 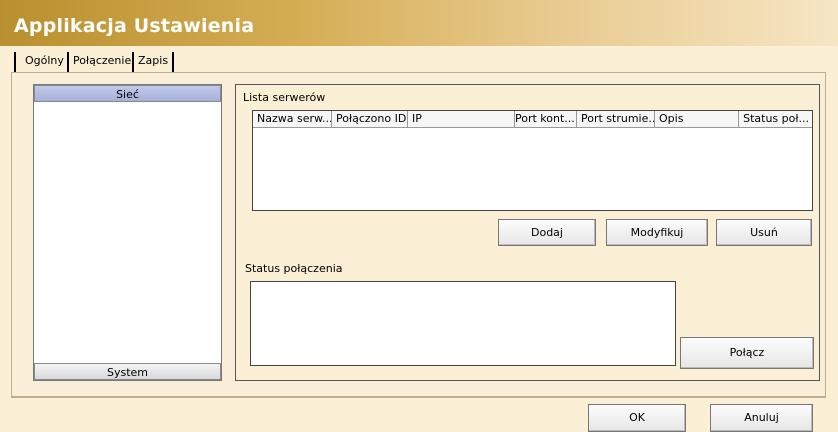 I want to click on connect-button: Połącz, so click(x=747, y=353).